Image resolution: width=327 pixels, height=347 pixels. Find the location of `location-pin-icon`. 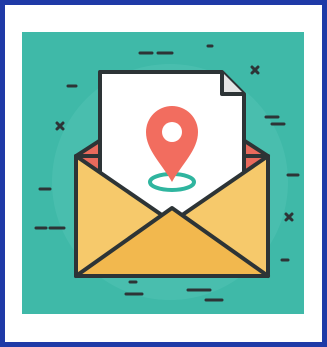

location-pin-icon is located at coordinates (172, 149).